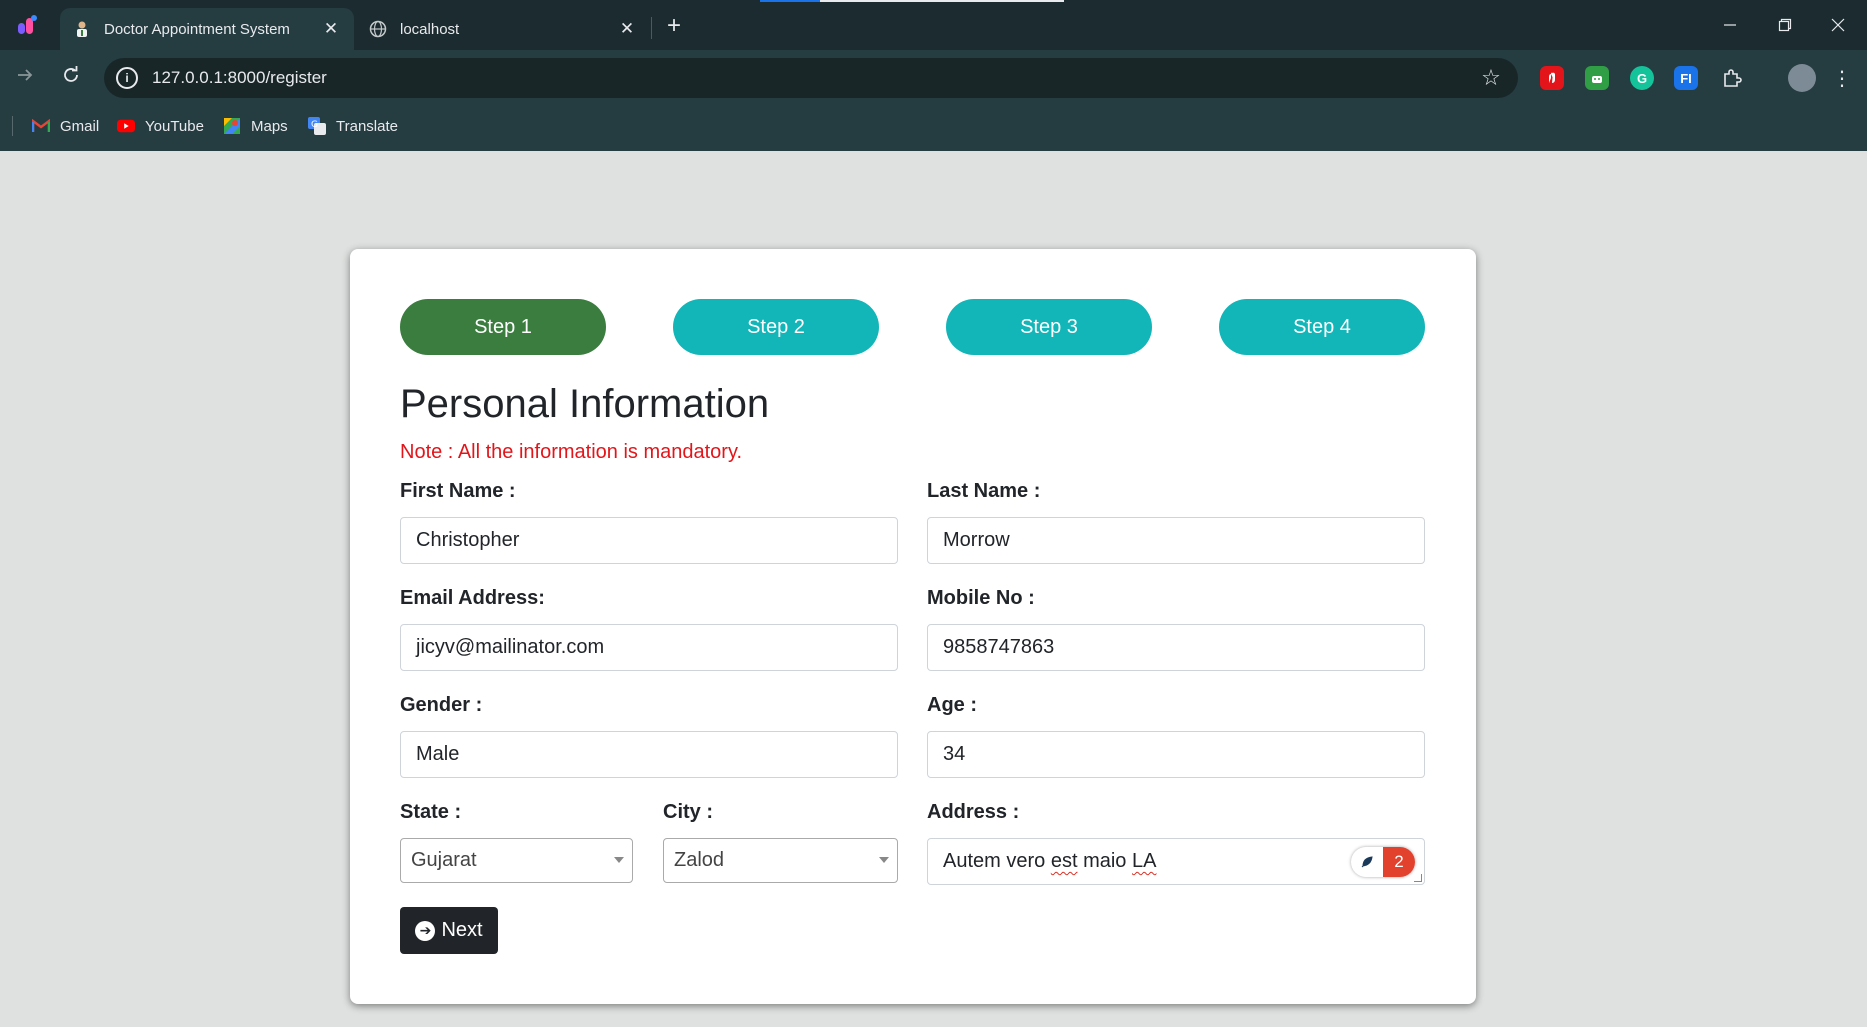 This screenshot has height=1027, width=1867. I want to click on step-2-button: Step 2, so click(776, 327).